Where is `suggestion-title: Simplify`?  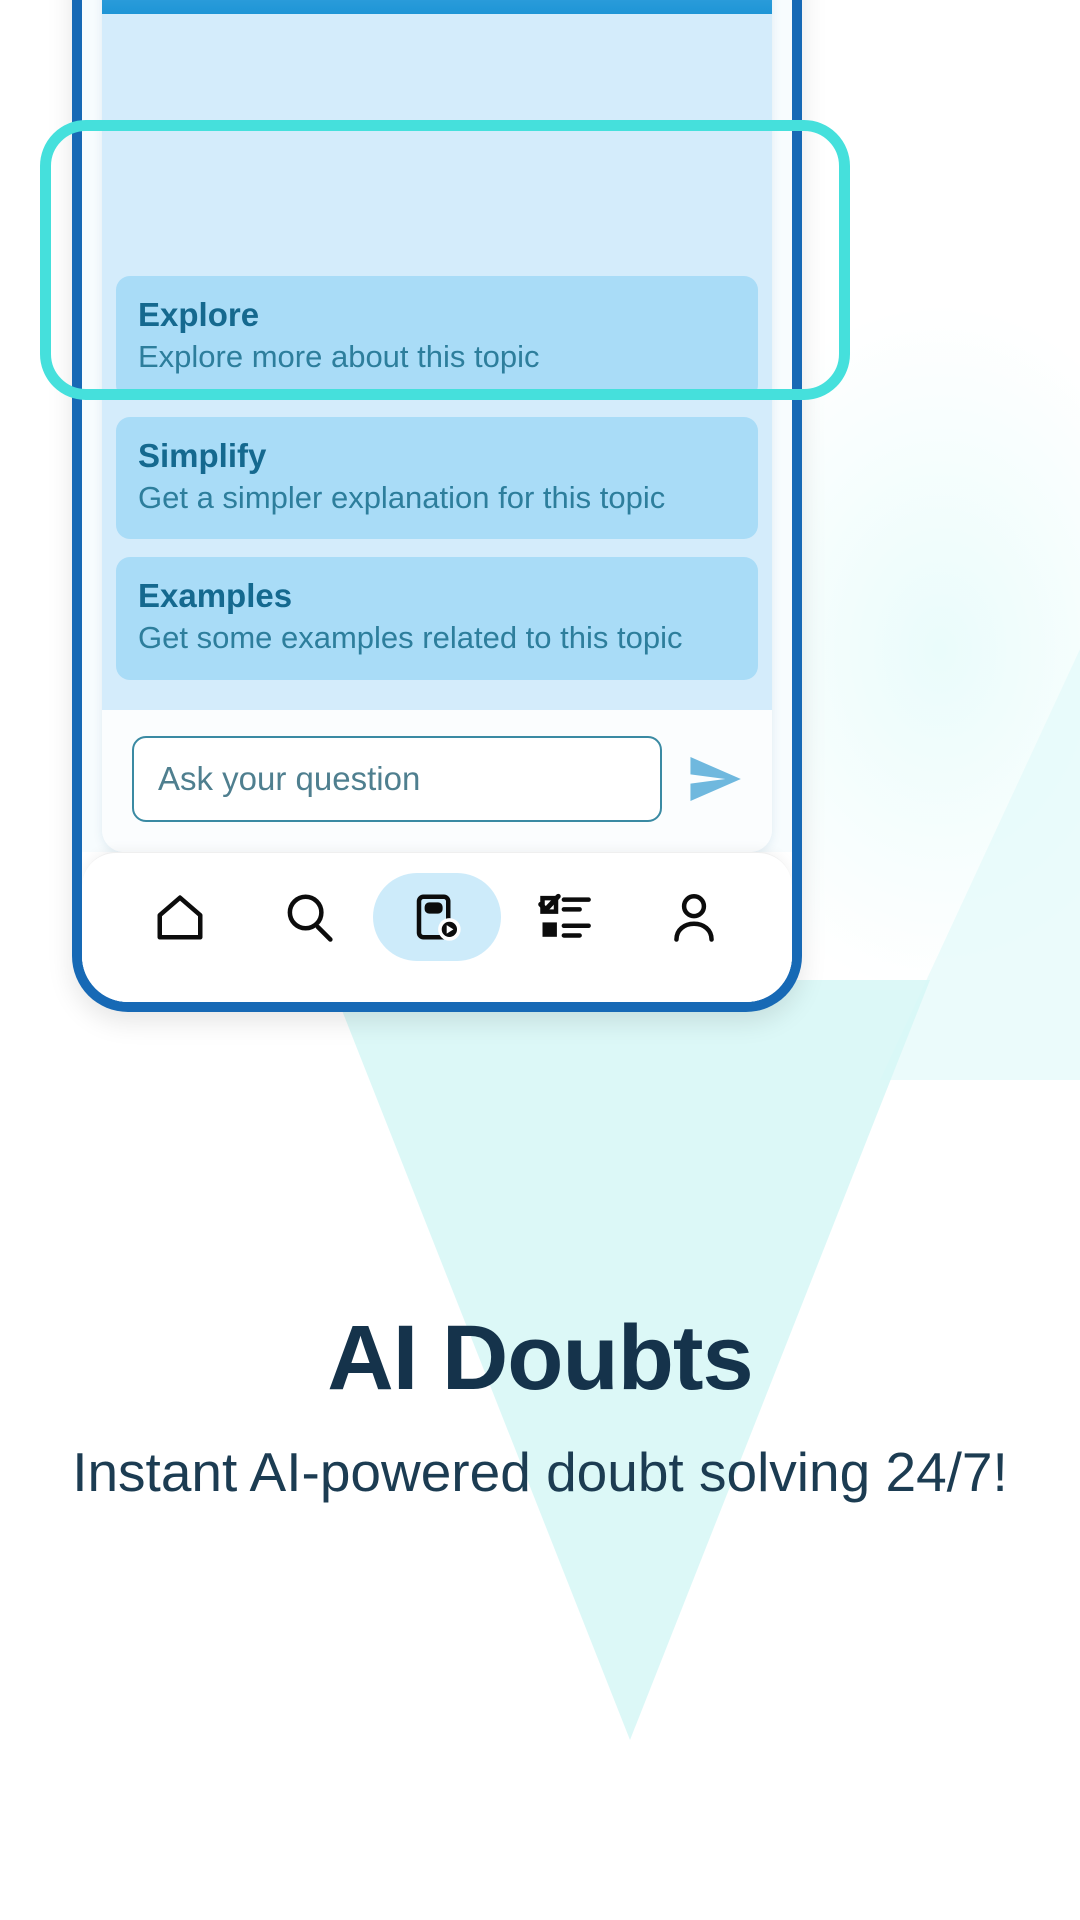 suggestion-title: Simplify is located at coordinates (202, 455).